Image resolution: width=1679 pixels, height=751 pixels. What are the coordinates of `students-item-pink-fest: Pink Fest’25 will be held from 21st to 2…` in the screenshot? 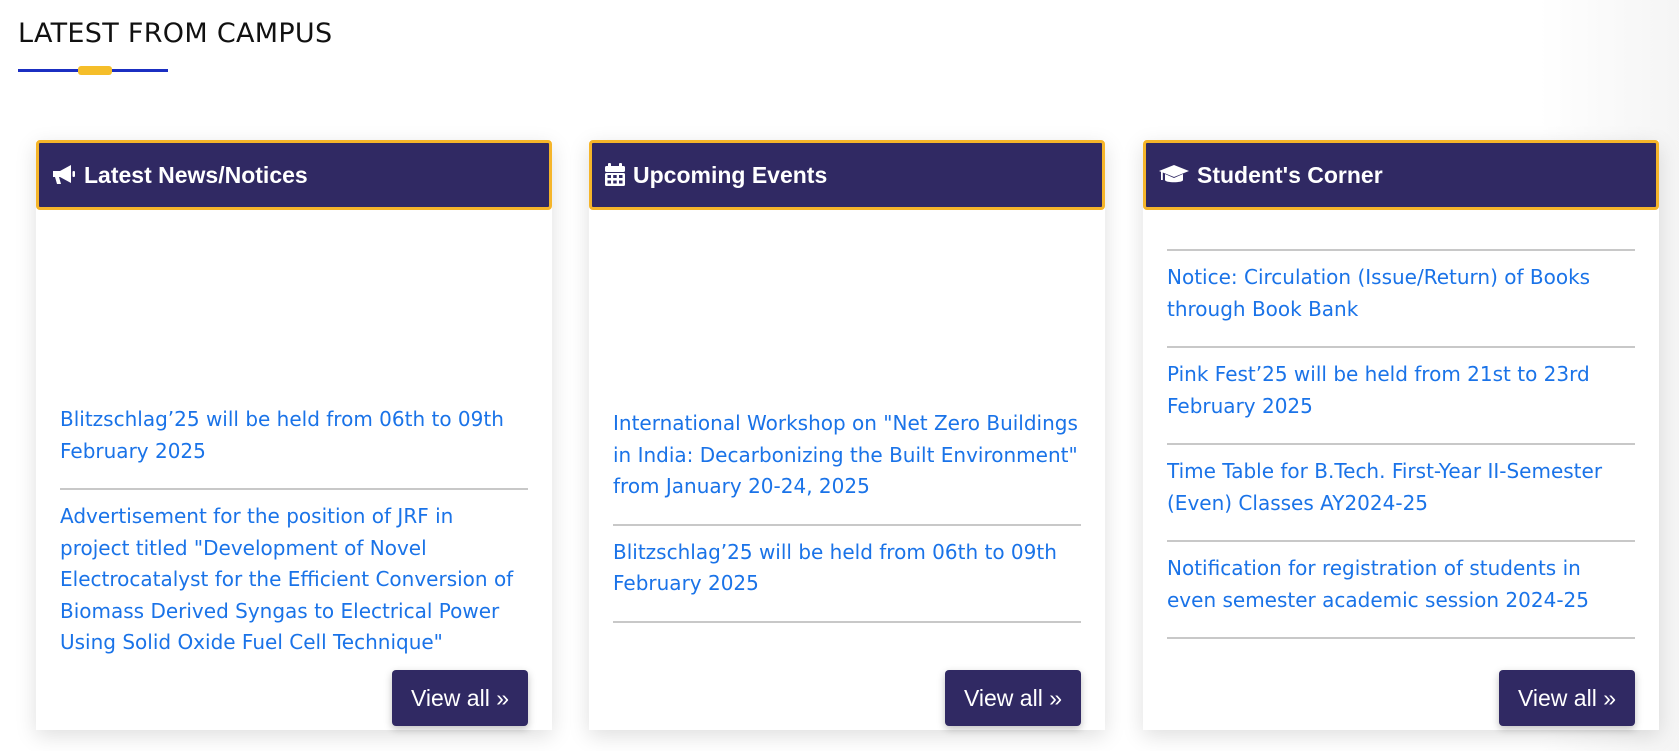 It's located at (1401, 396).